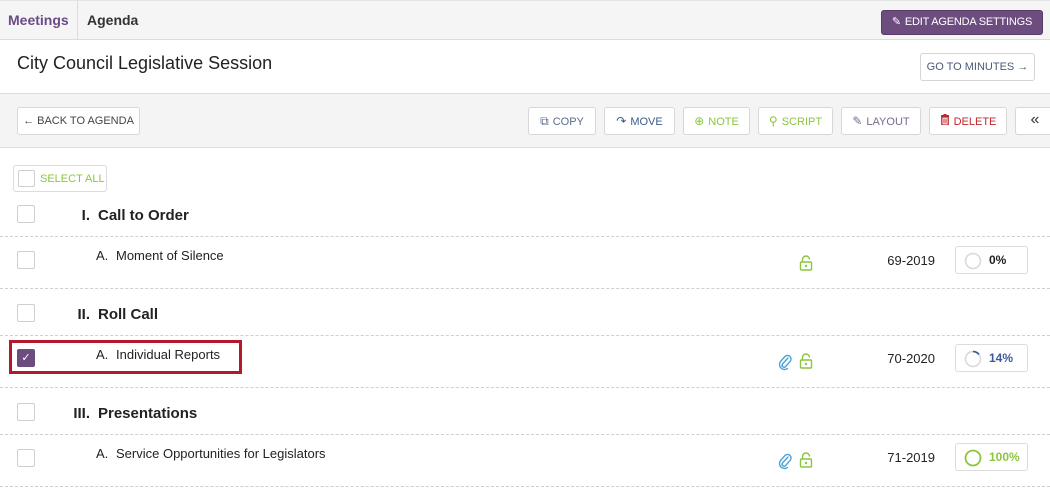  I want to click on script-label: SCRIPT, so click(802, 122).